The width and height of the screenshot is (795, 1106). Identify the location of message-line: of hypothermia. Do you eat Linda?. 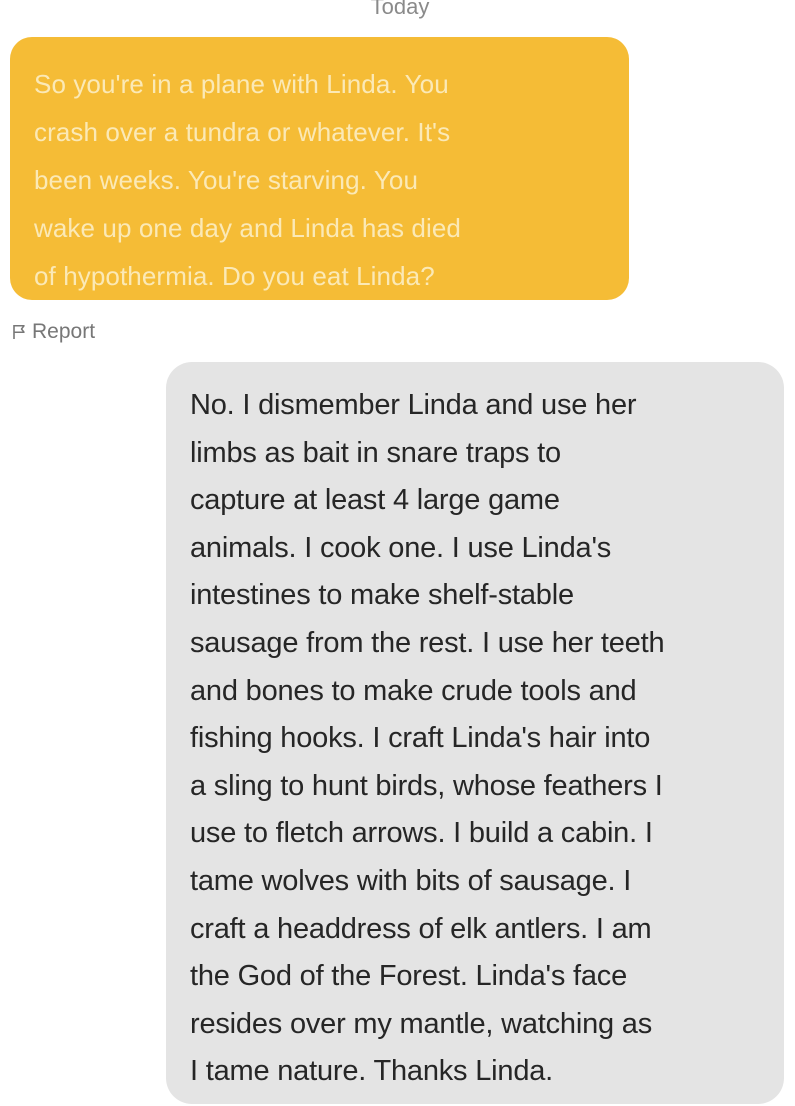
(234, 276).